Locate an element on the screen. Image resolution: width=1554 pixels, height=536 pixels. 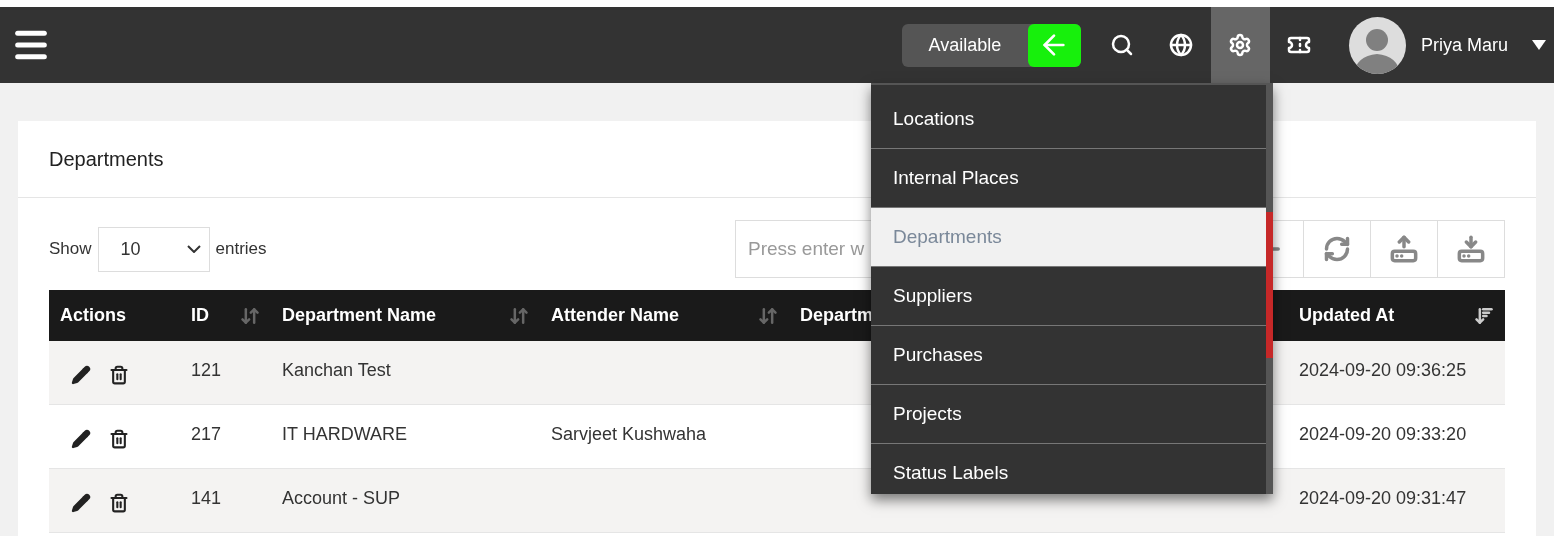
entries-label: entries is located at coordinates (241, 249).